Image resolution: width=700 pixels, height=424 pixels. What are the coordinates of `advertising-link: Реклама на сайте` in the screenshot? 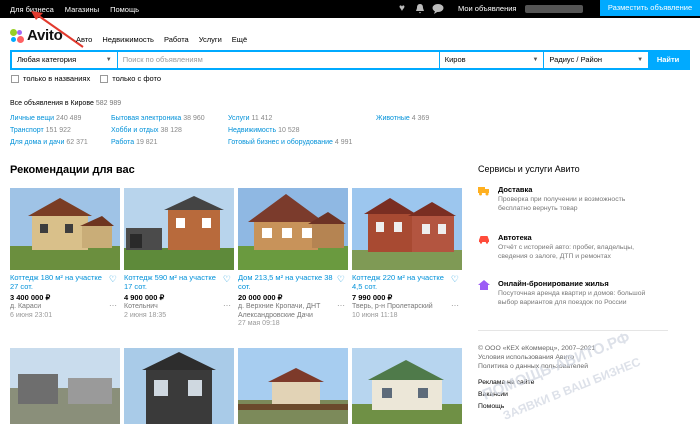 It's located at (506, 383).